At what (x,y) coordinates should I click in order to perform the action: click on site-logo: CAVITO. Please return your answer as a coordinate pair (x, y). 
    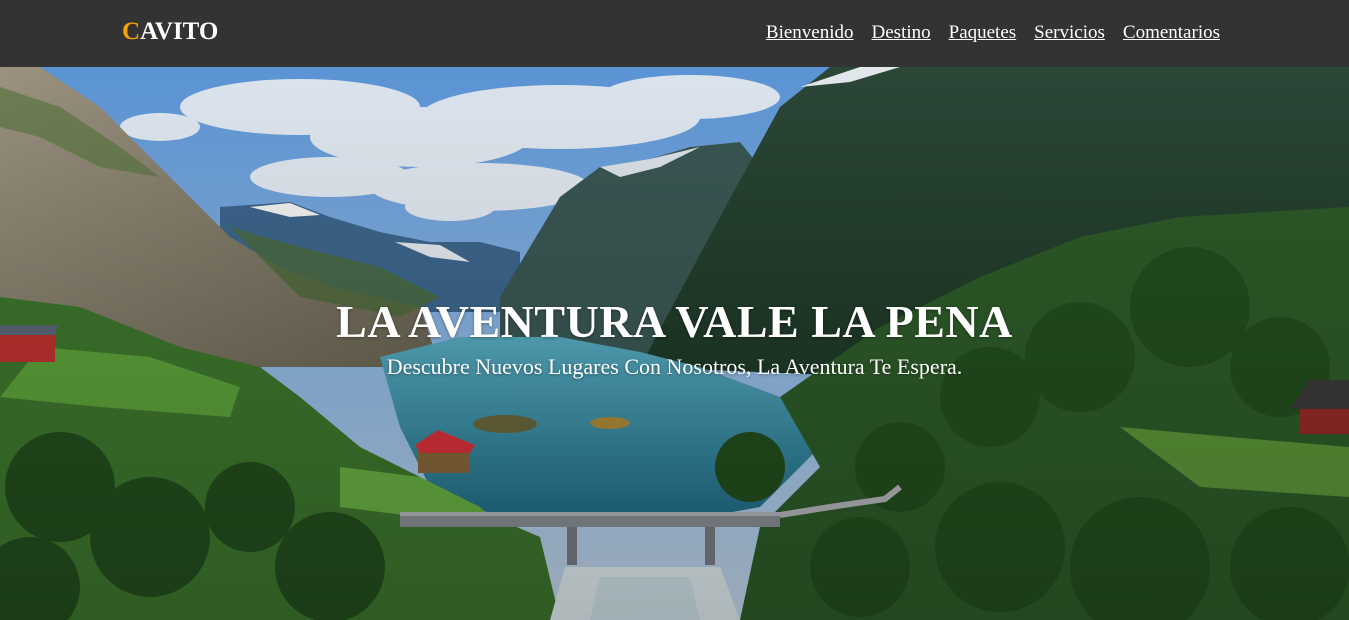
    Looking at the image, I should click on (170, 32).